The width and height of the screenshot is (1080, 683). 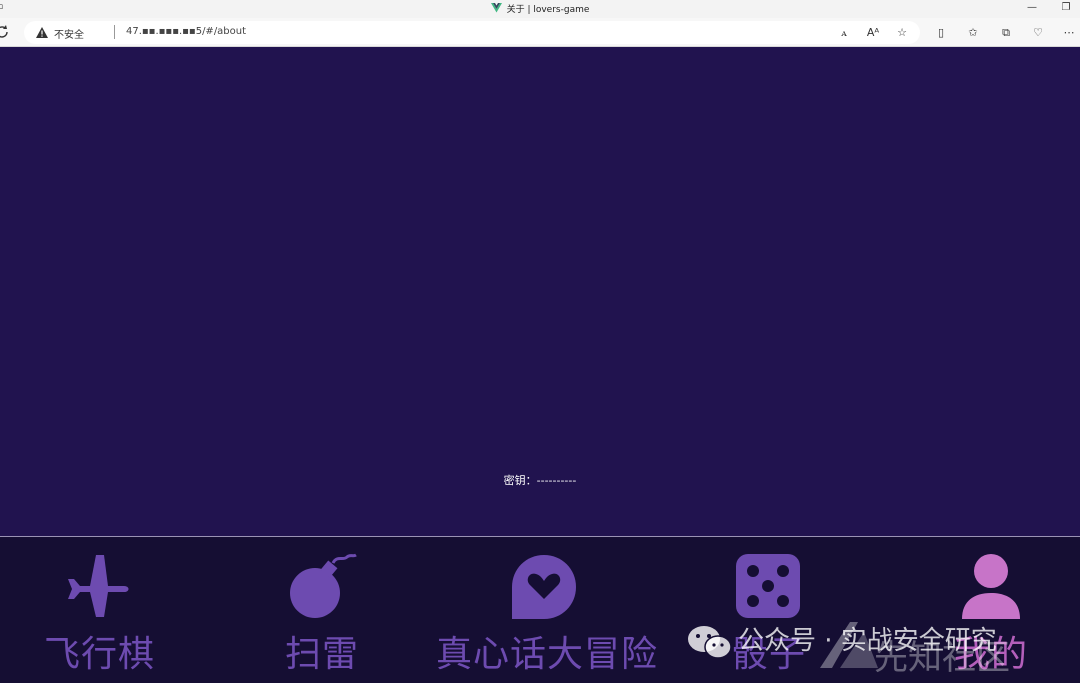 What do you see at coordinates (186, 31) in the screenshot?
I see `url-text: 47.▪▪.▪▪▪.▪▪5/#/about` at bounding box center [186, 31].